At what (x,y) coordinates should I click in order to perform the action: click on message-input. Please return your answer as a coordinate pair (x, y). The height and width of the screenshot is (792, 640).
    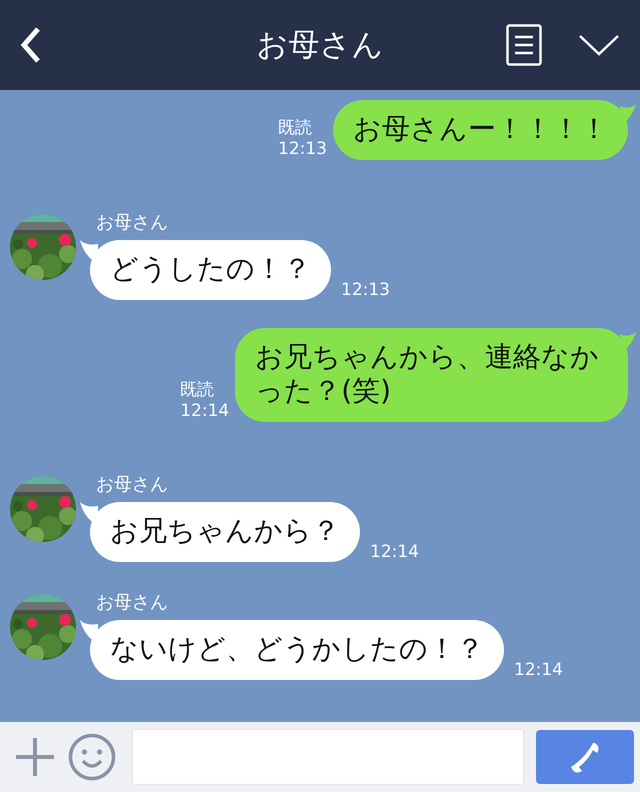
    Looking at the image, I should click on (328, 757).